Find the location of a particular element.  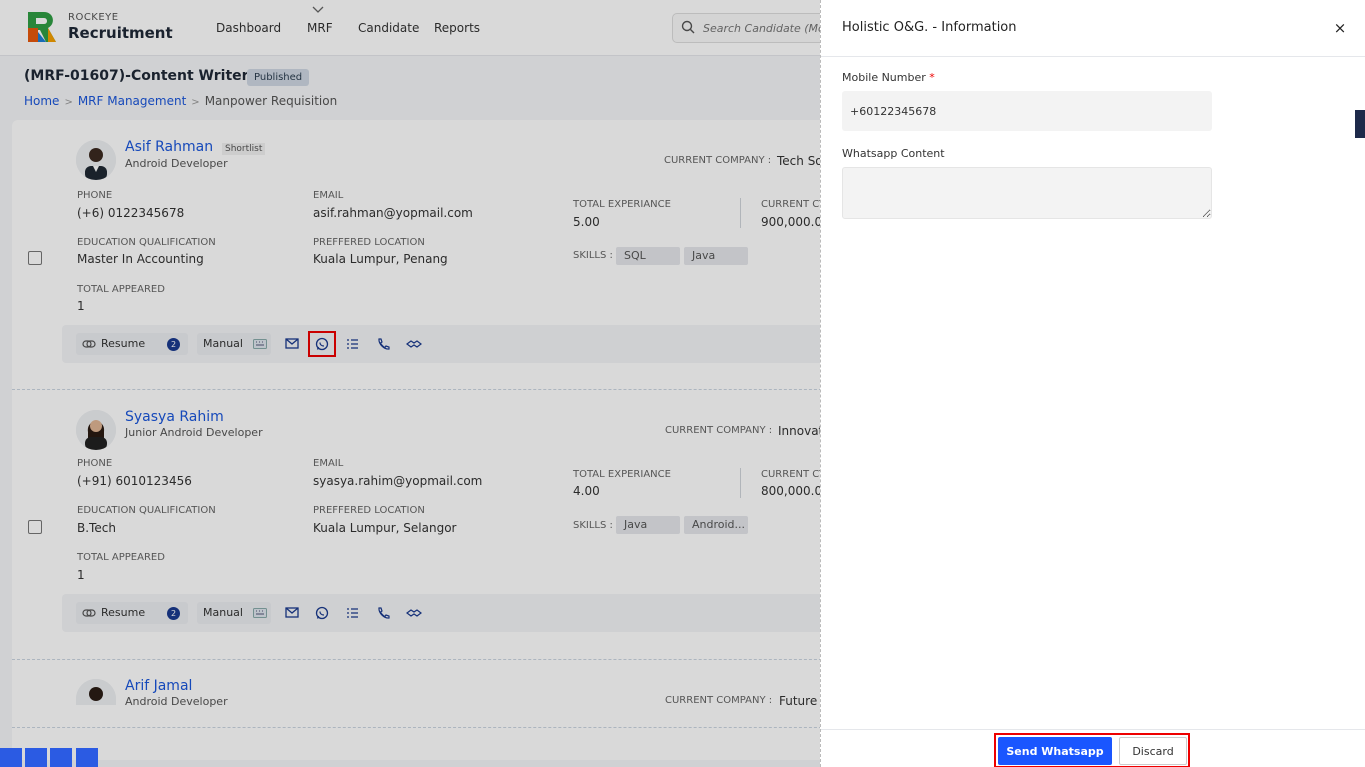

mobile-number-label: Mobile Number * is located at coordinates (888, 77).